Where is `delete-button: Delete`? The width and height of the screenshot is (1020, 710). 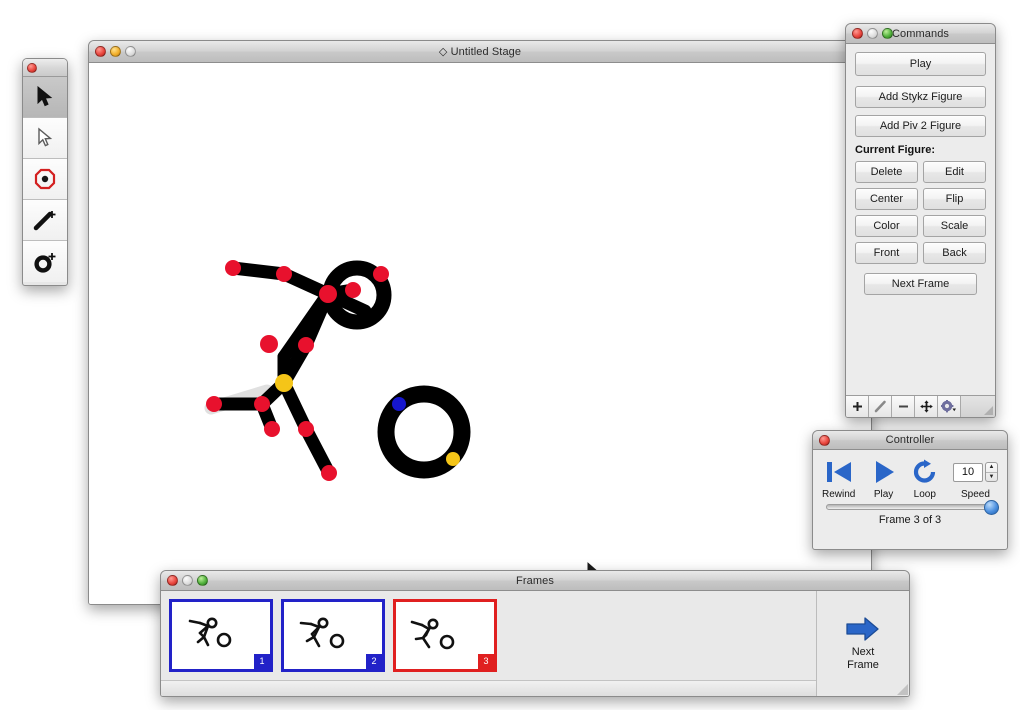 delete-button: Delete is located at coordinates (886, 172).